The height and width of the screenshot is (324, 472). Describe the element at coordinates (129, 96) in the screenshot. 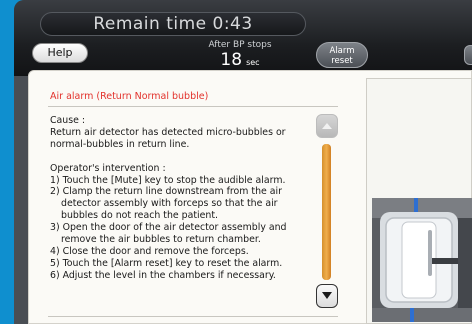

I see `alarm-title: Air alarm (Return Normal bubble)` at that location.